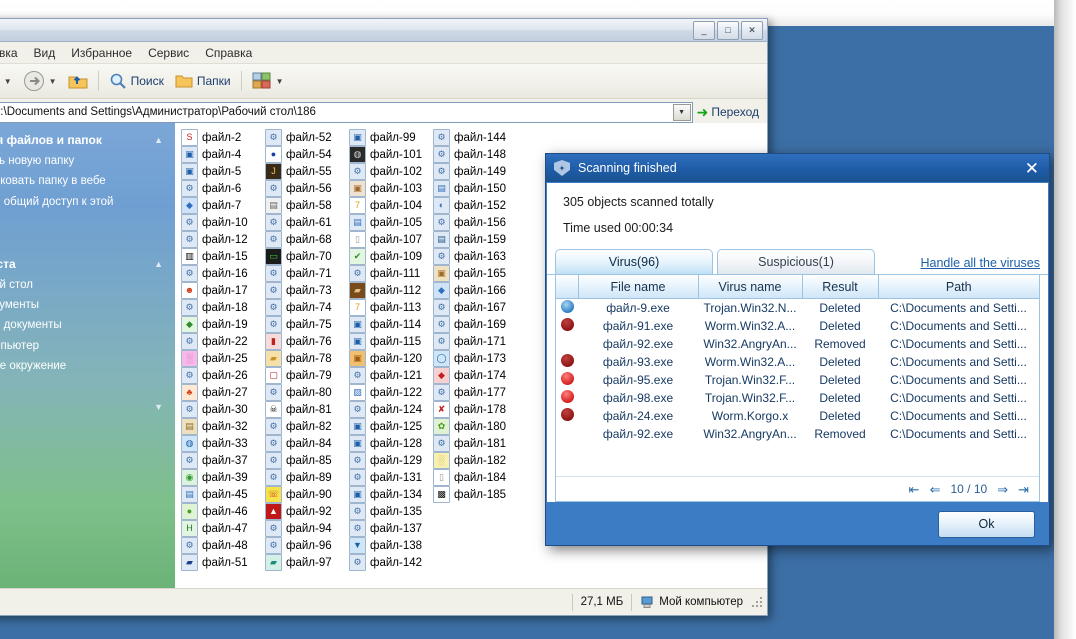 This screenshot has width=1076, height=639. I want to click on file-item: ✘ файл-178, so click(475, 409).